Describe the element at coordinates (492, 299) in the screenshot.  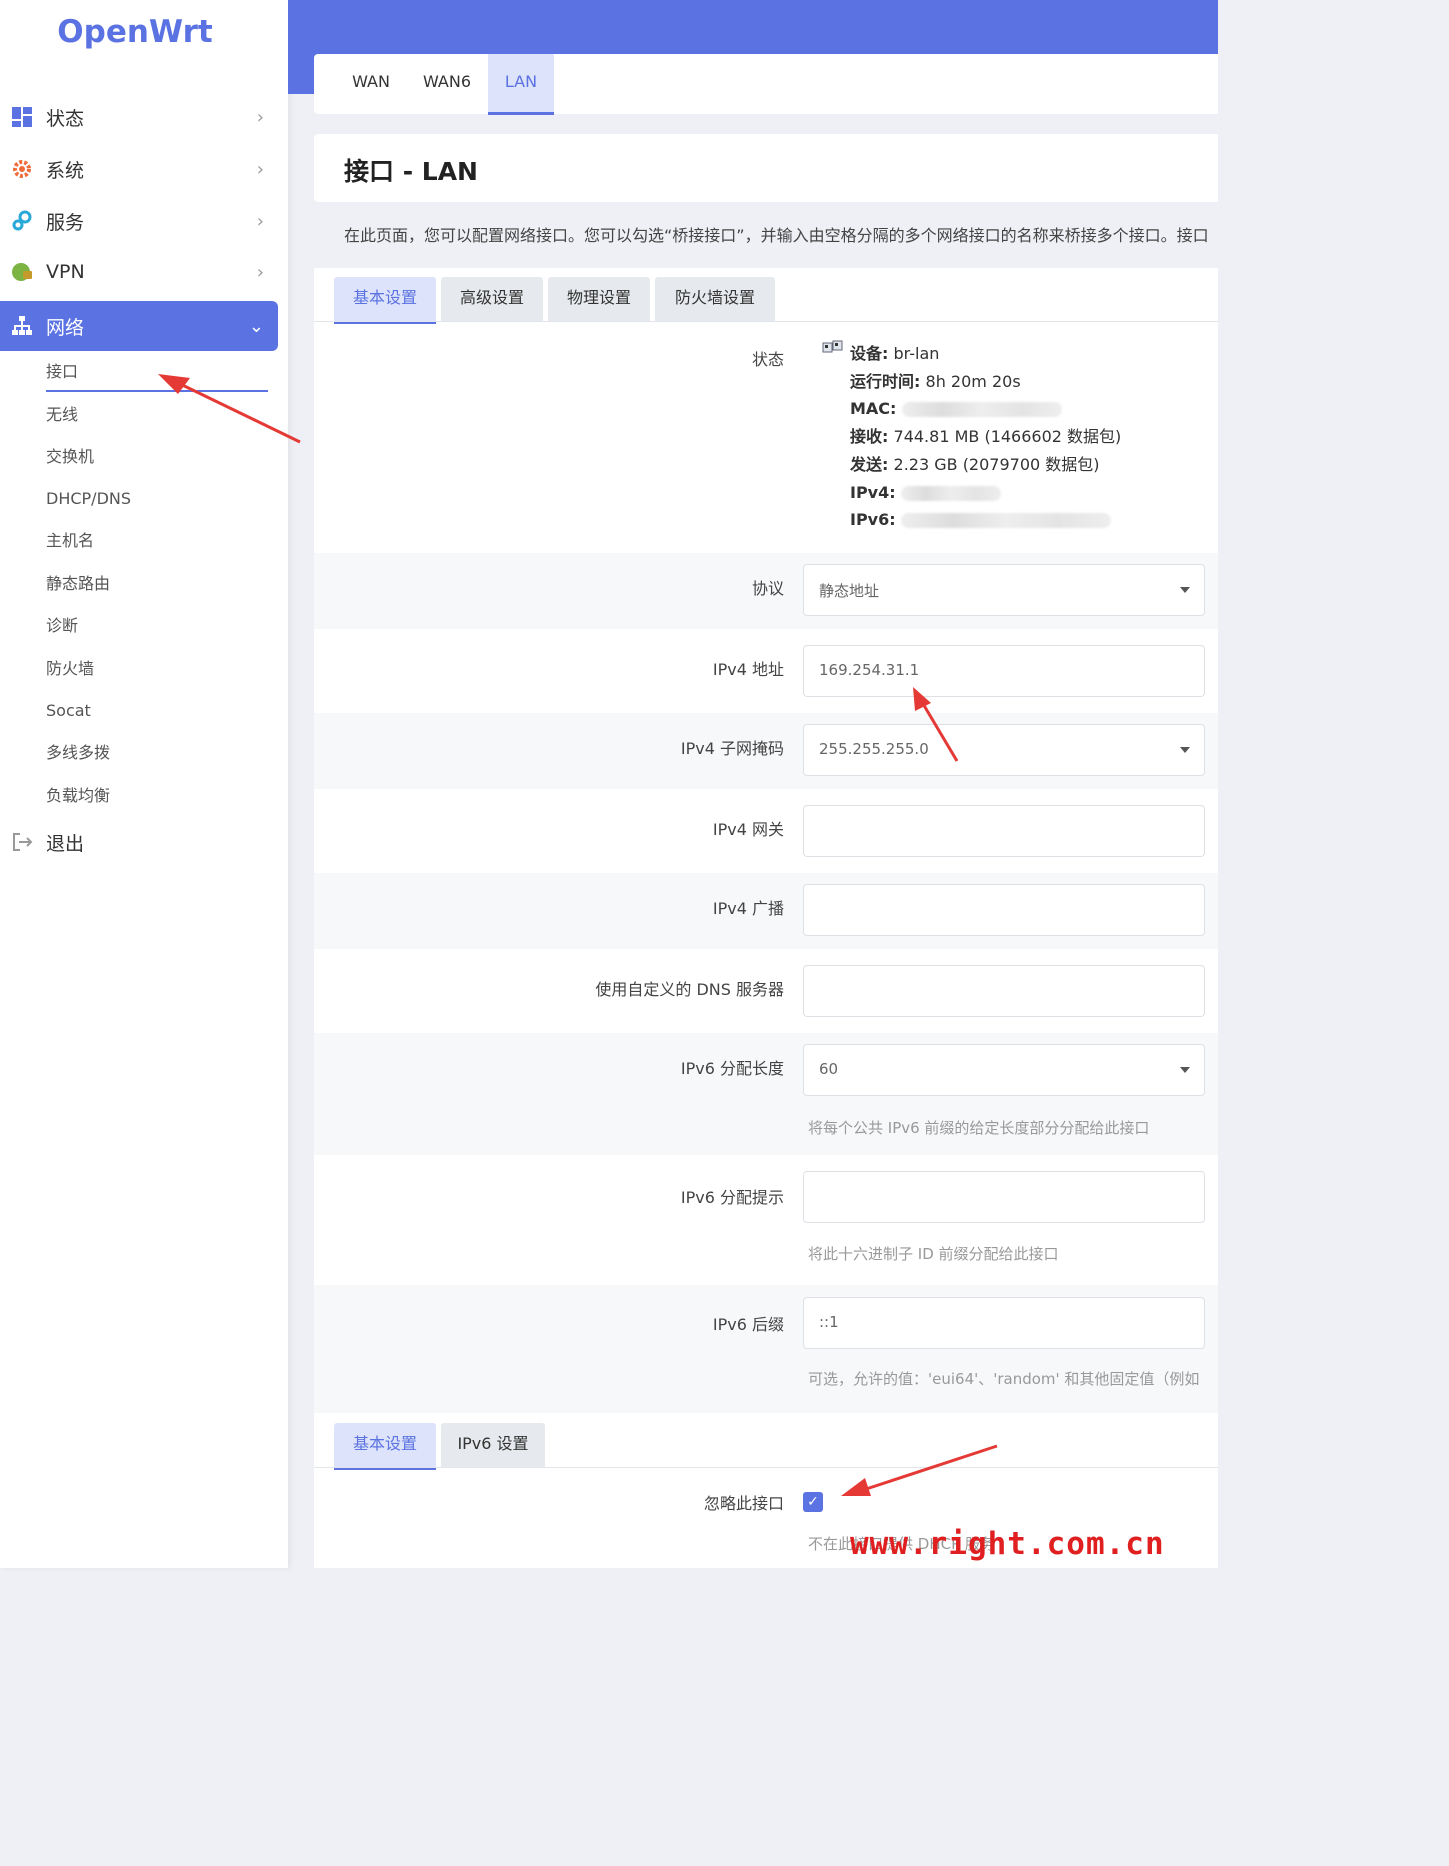
I see `tab-advanced-settings: 高级设置` at that location.